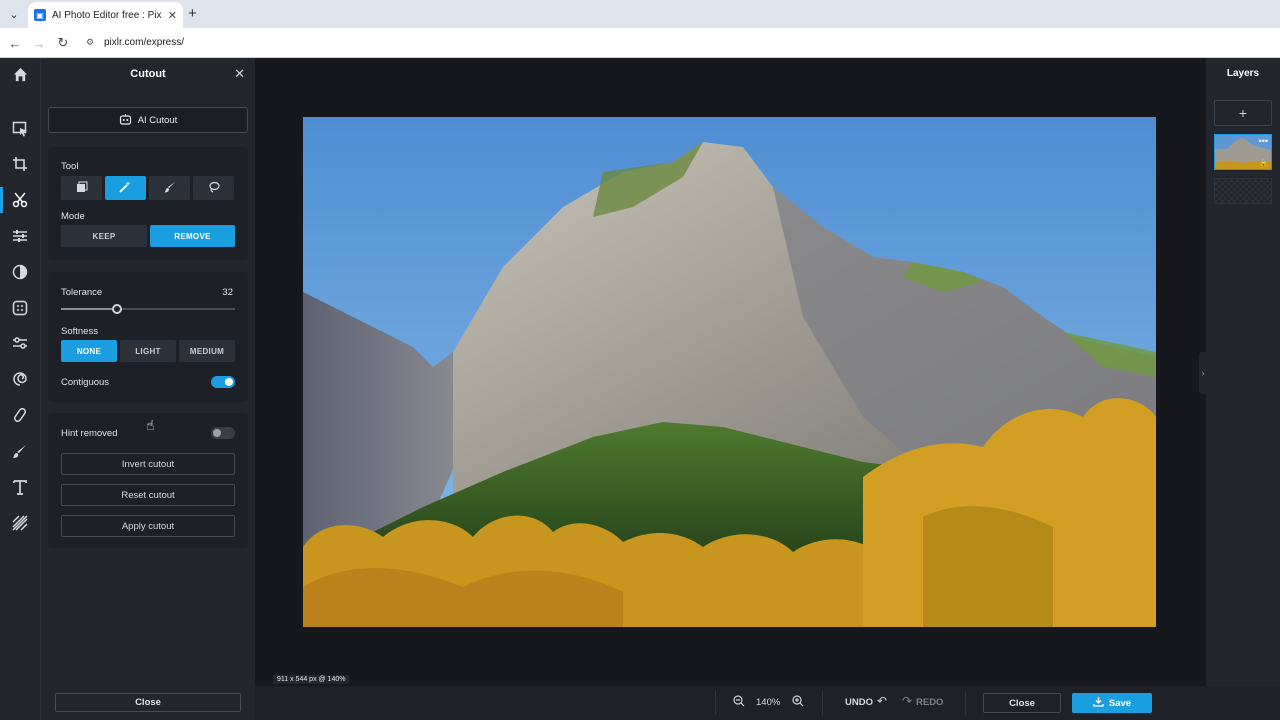 The height and width of the screenshot is (720, 1280). Describe the element at coordinates (144, 42) in the screenshot. I see `url-field: pixlr.com/express/` at that location.